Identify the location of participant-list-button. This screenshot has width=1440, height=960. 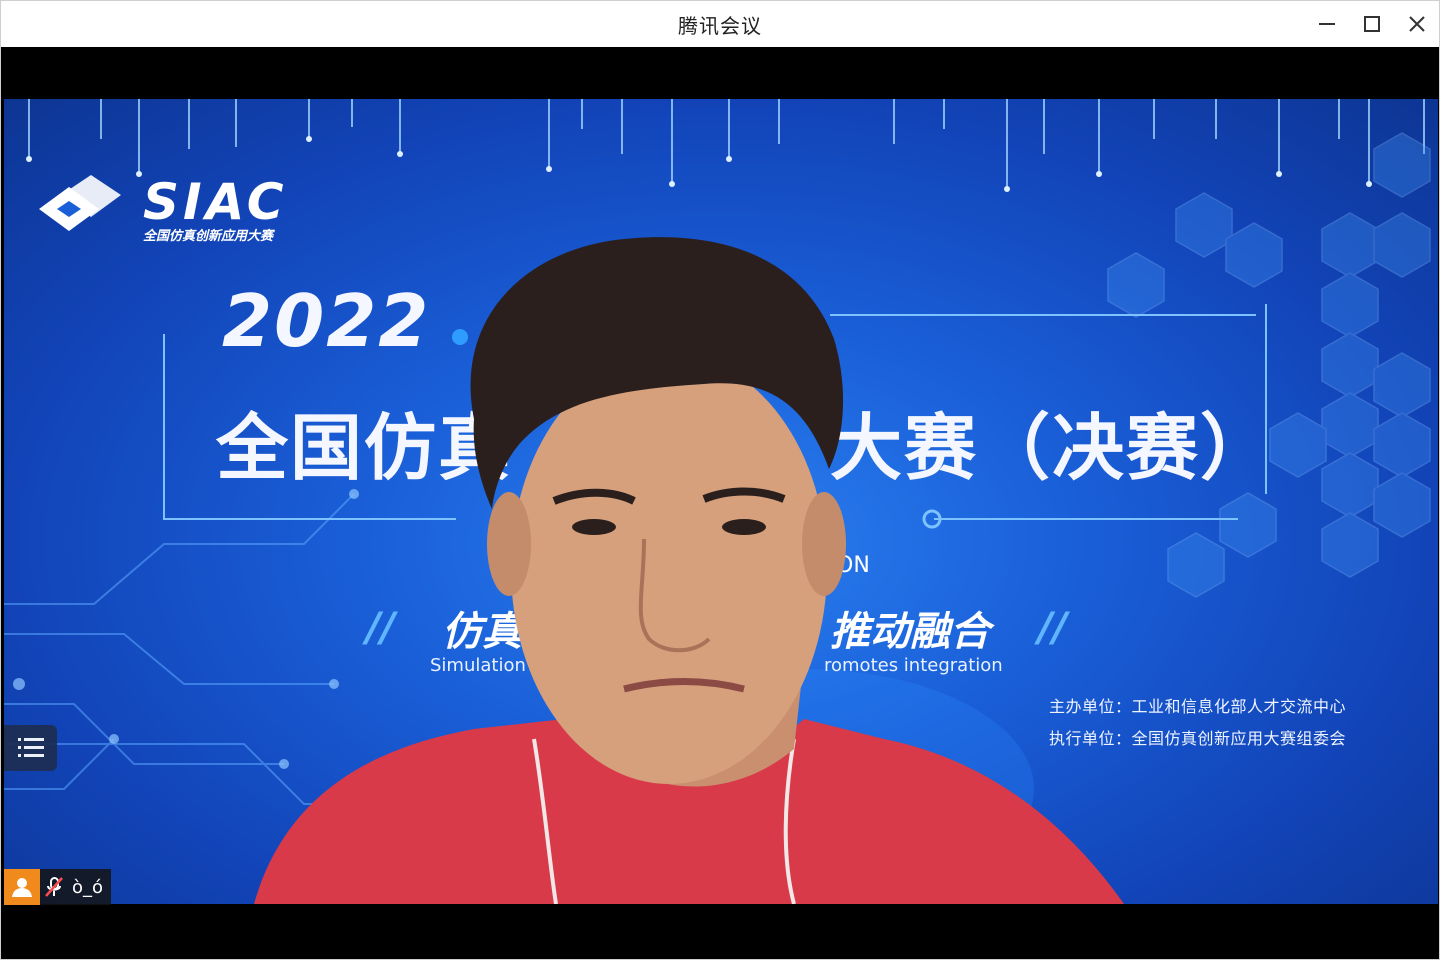
(30, 748).